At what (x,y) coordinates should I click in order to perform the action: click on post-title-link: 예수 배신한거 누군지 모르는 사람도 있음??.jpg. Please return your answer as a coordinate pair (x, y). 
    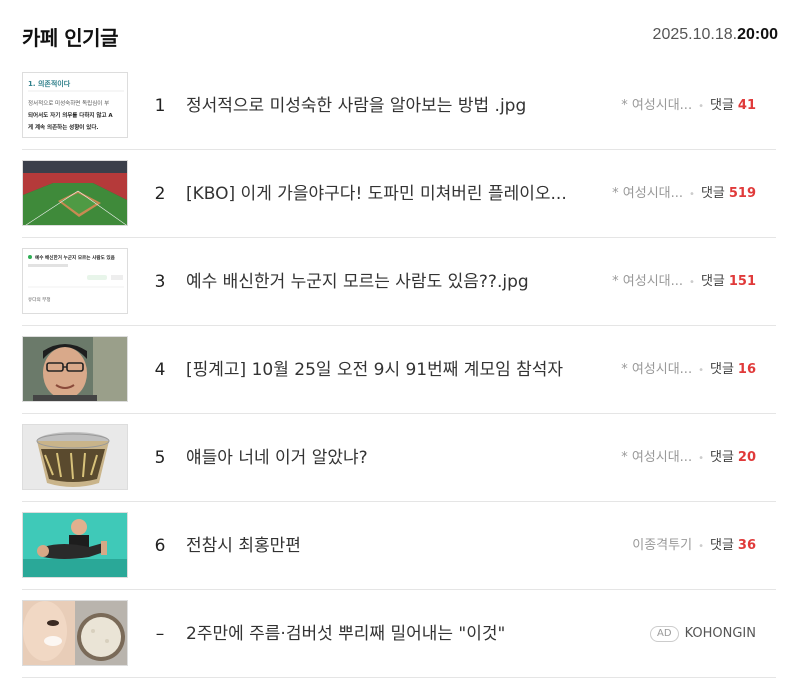
    Looking at the image, I should click on (391, 282).